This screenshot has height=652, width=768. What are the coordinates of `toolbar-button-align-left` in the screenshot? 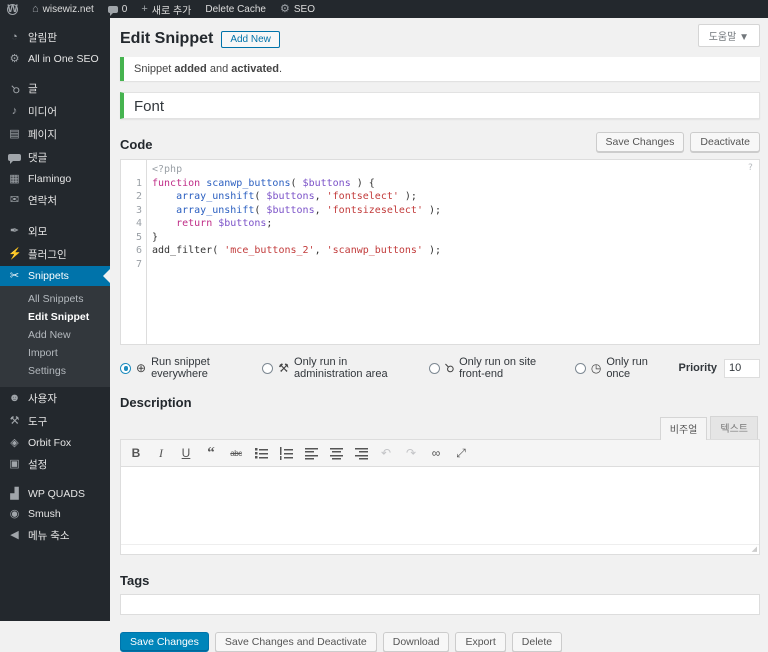 It's located at (311, 453).